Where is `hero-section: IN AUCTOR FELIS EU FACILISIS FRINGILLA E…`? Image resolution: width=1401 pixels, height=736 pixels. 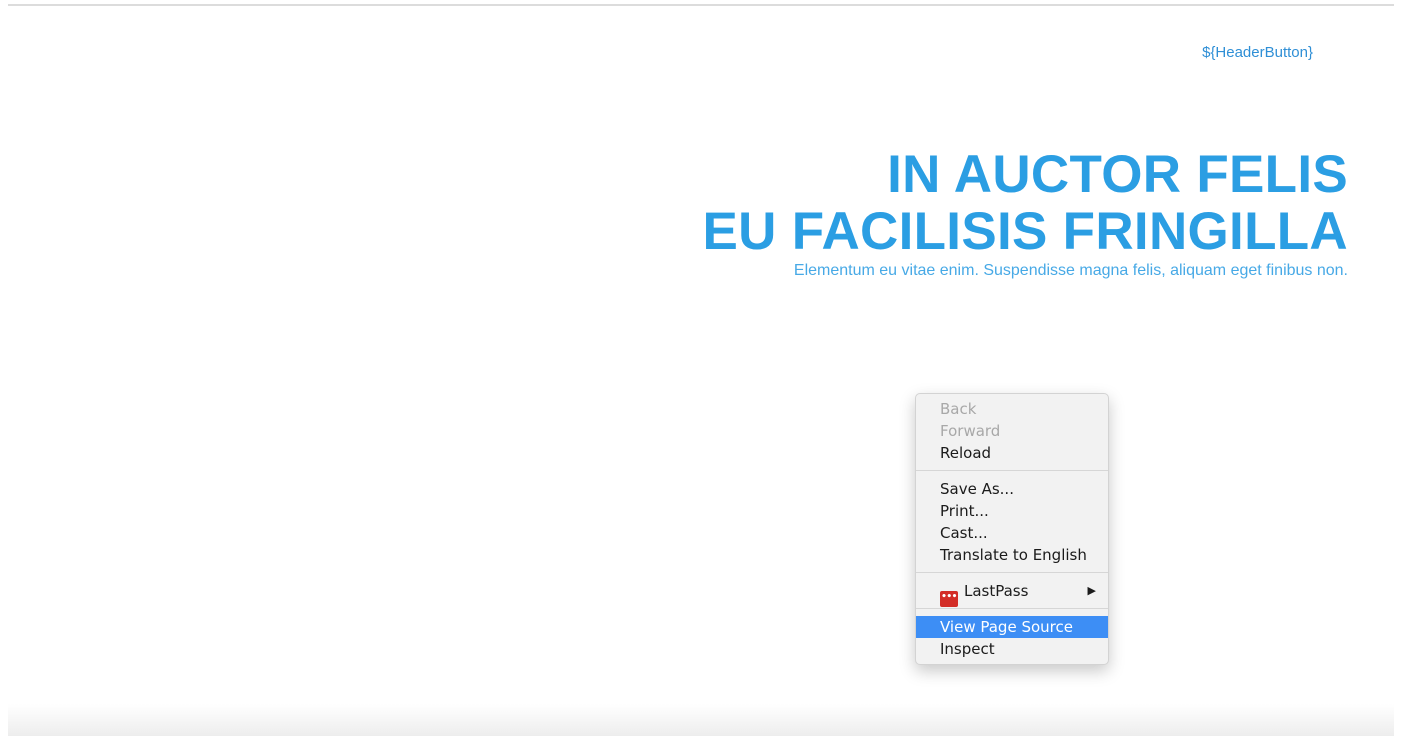 hero-section: IN AUCTOR FELIS EU FACILISIS FRINGILLA E… is located at coordinates (1025, 214).